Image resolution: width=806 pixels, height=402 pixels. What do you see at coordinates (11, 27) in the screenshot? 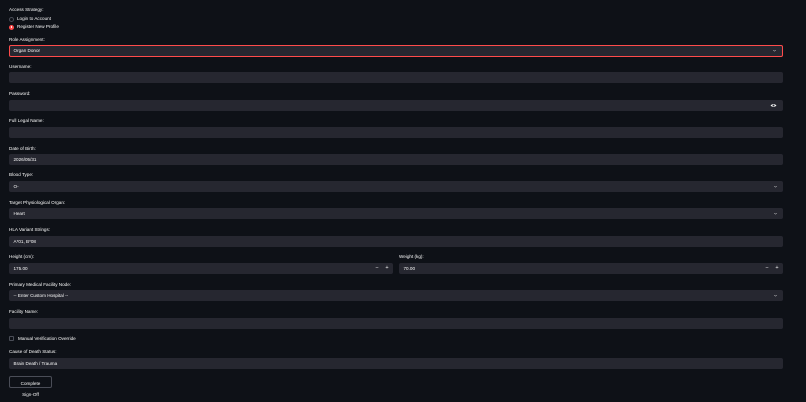
I see `radio-button-checked` at bounding box center [11, 27].